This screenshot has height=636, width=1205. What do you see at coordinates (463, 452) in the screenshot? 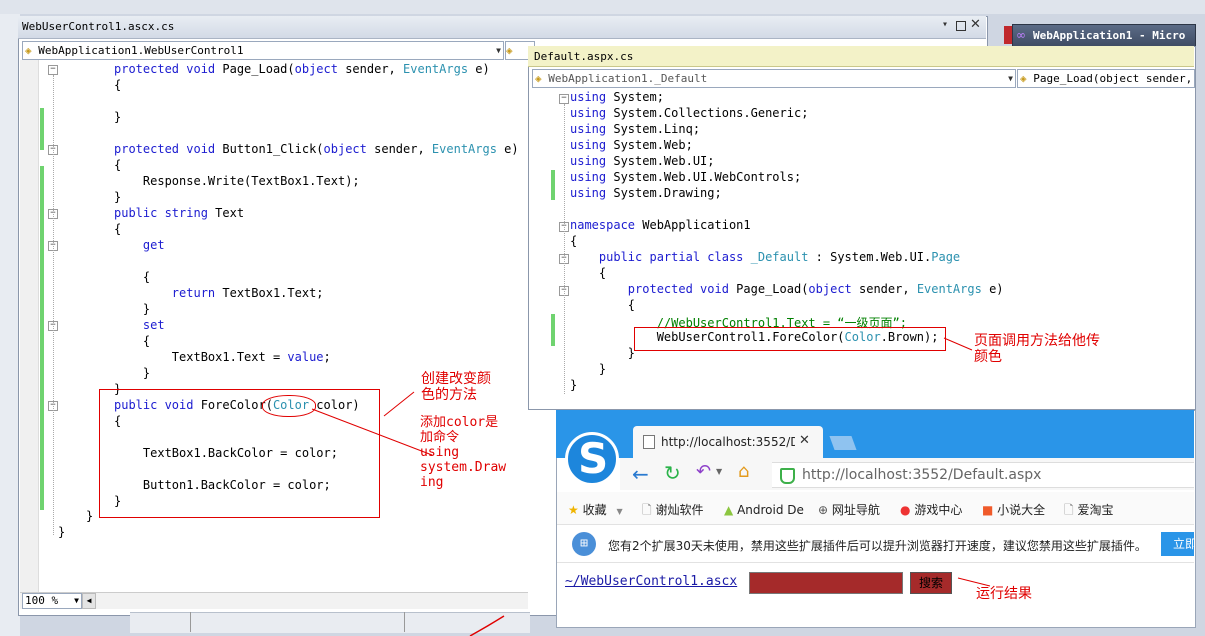
I see `annotation-add-using: 添加color是 加命令 using system.Draw ing` at bounding box center [463, 452].